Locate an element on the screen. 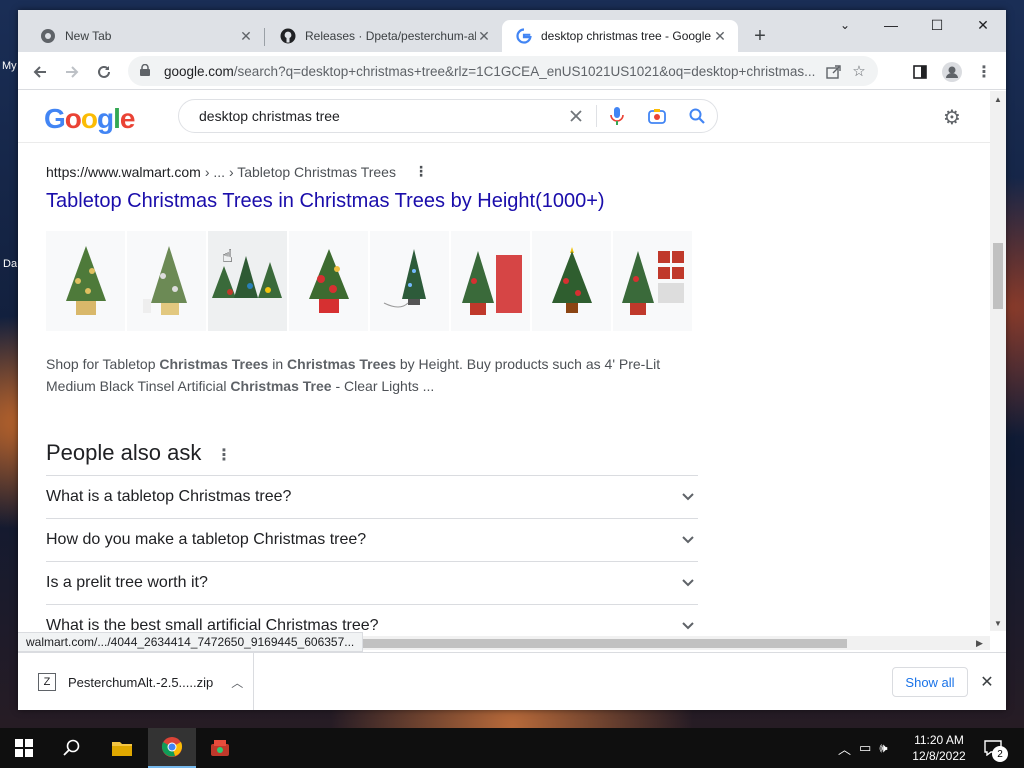  download-file-name: PesterchumAlt.-2.5.....zip is located at coordinates (141, 682).